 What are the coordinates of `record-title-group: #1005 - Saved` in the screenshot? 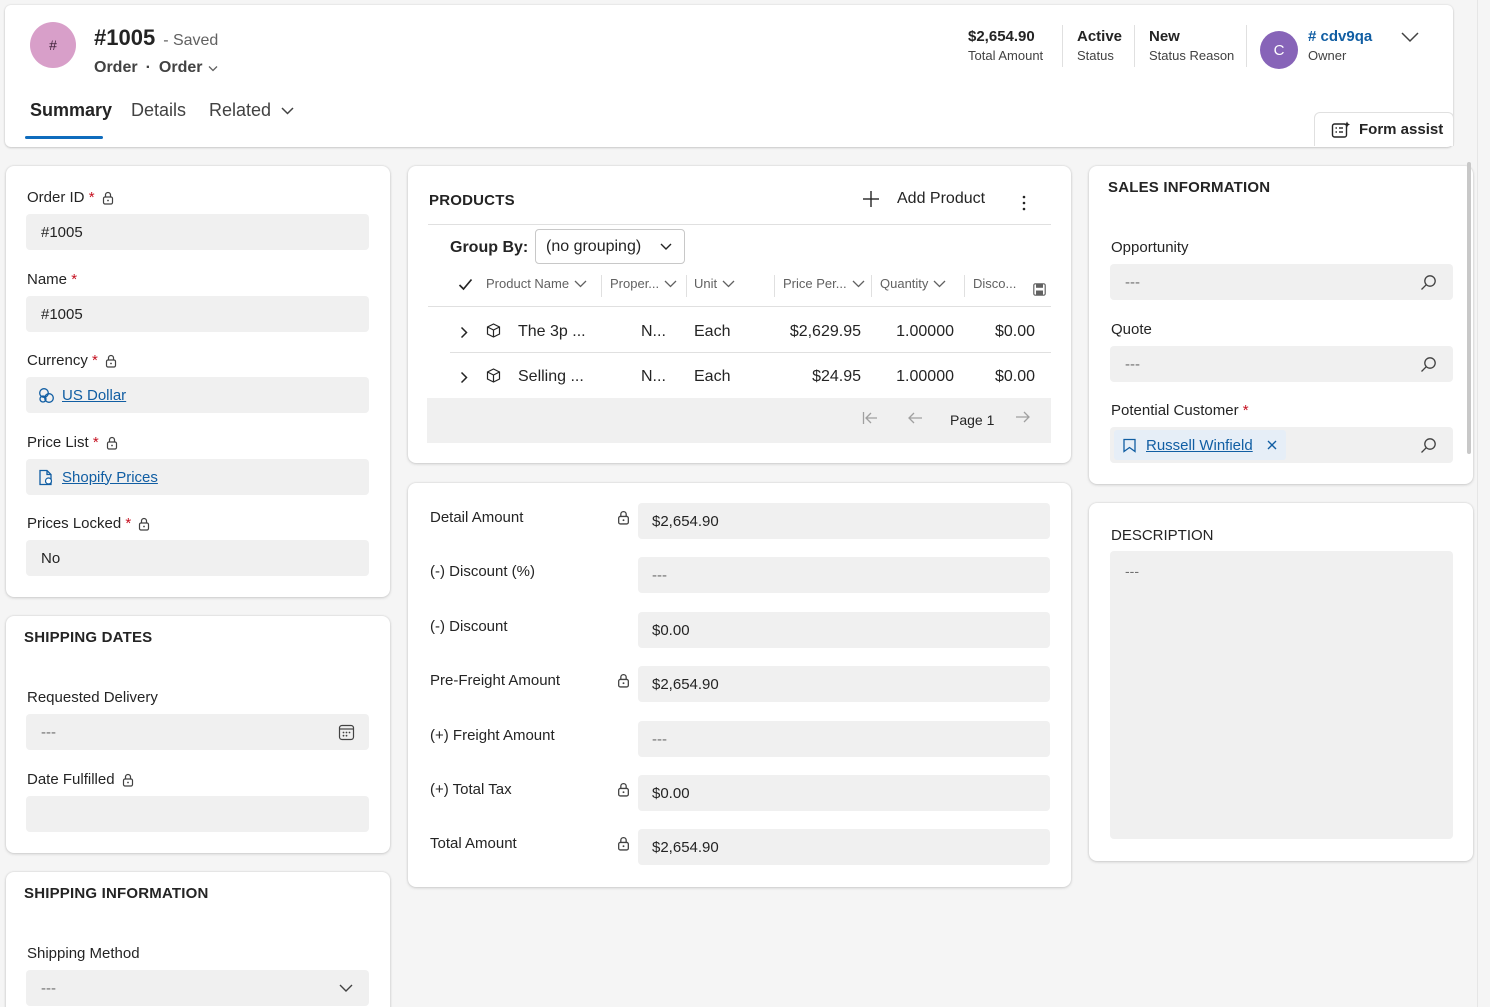 It's located at (156, 38).